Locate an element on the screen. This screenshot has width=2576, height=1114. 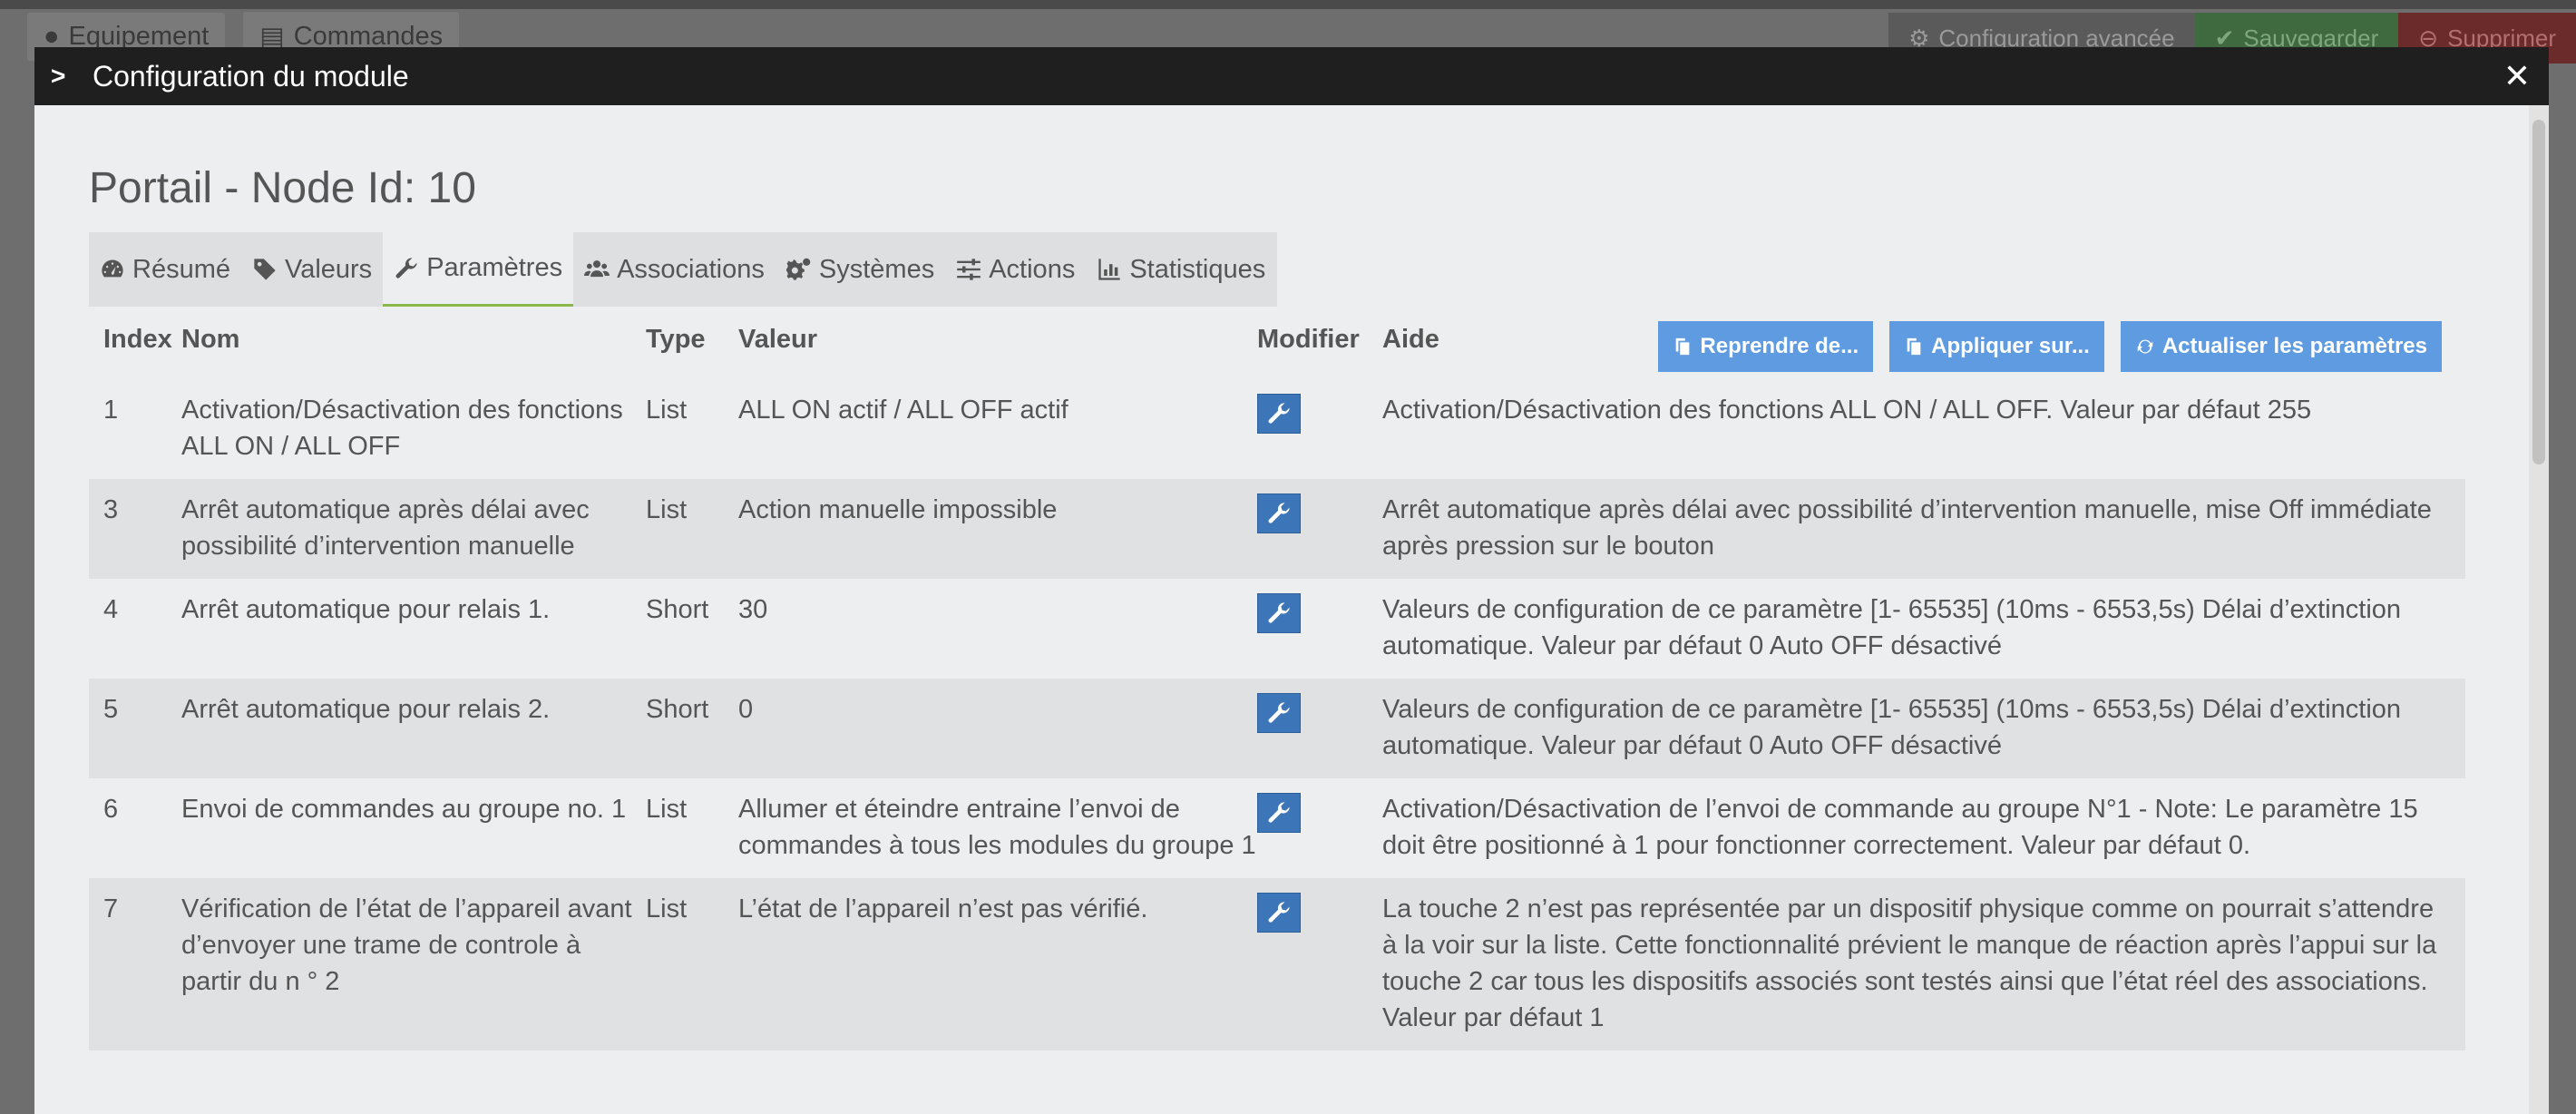
actualiser-label: Actualiser les paramètres is located at coordinates (2294, 346).